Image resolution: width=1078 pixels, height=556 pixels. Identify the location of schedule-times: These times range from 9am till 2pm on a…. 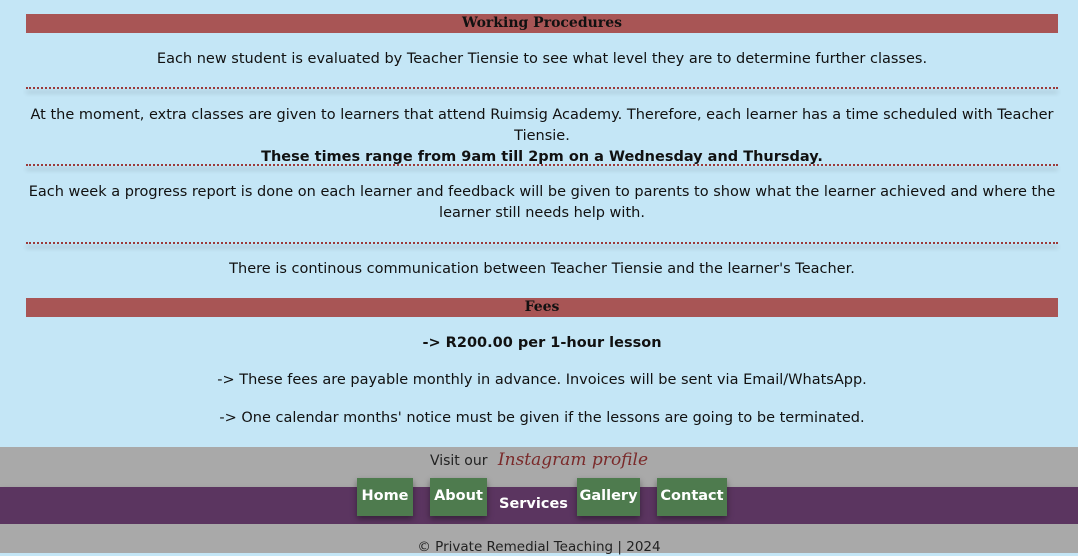
(542, 157).